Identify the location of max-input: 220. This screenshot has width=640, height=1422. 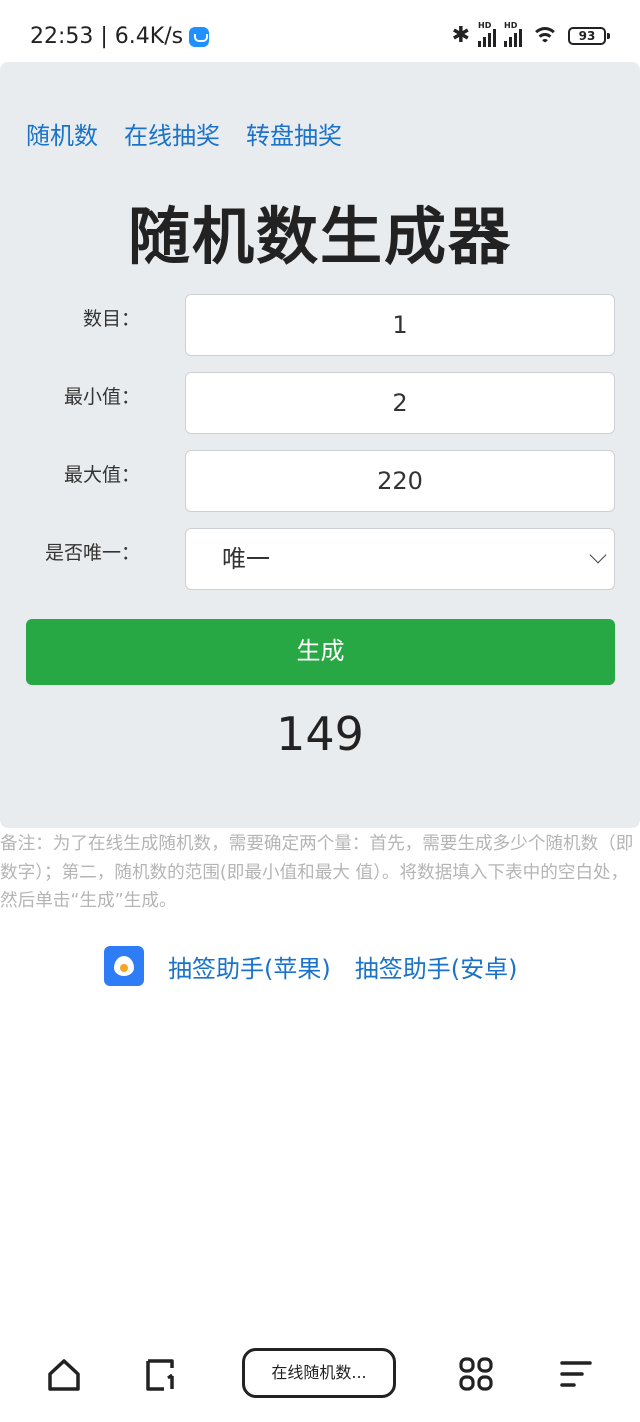
(400, 481).